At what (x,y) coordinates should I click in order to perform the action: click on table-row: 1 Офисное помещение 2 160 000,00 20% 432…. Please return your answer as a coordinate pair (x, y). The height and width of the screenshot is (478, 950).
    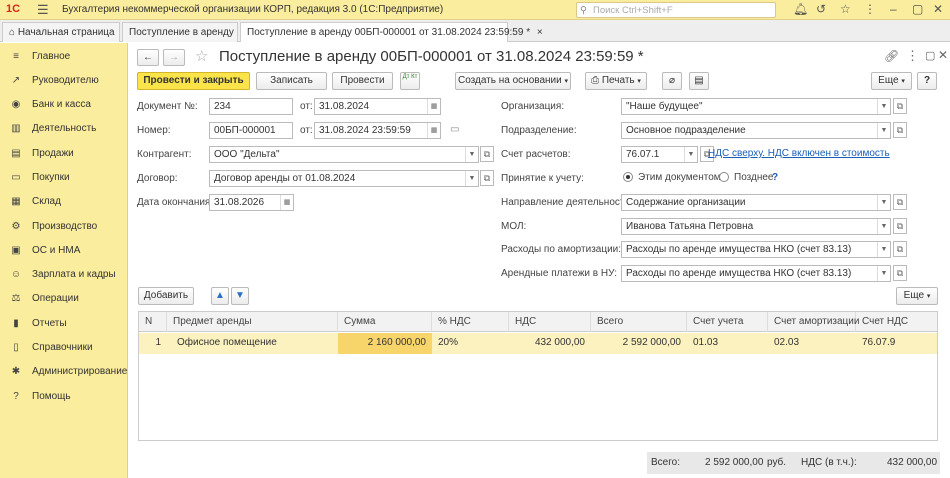
    Looking at the image, I should click on (538, 343).